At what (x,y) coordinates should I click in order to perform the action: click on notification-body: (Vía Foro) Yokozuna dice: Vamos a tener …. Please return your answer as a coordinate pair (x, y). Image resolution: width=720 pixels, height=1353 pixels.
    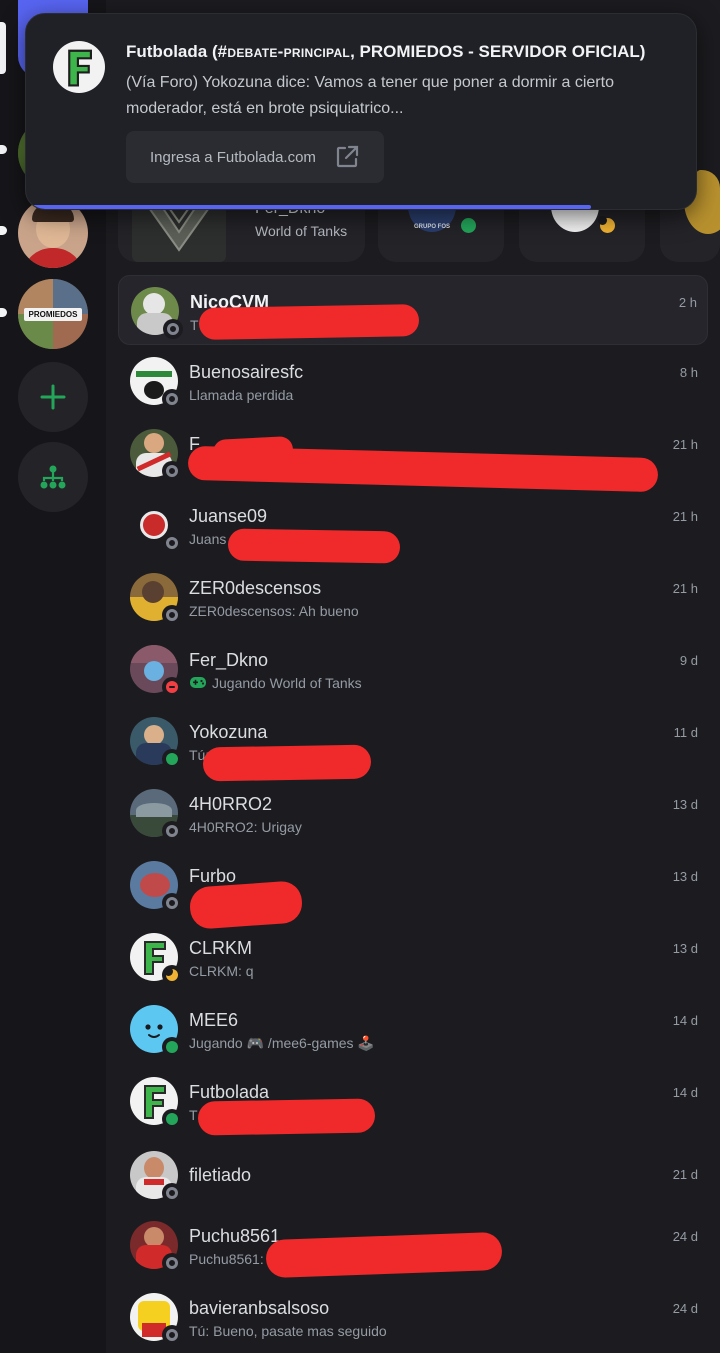
    Looking at the image, I should click on (370, 95).